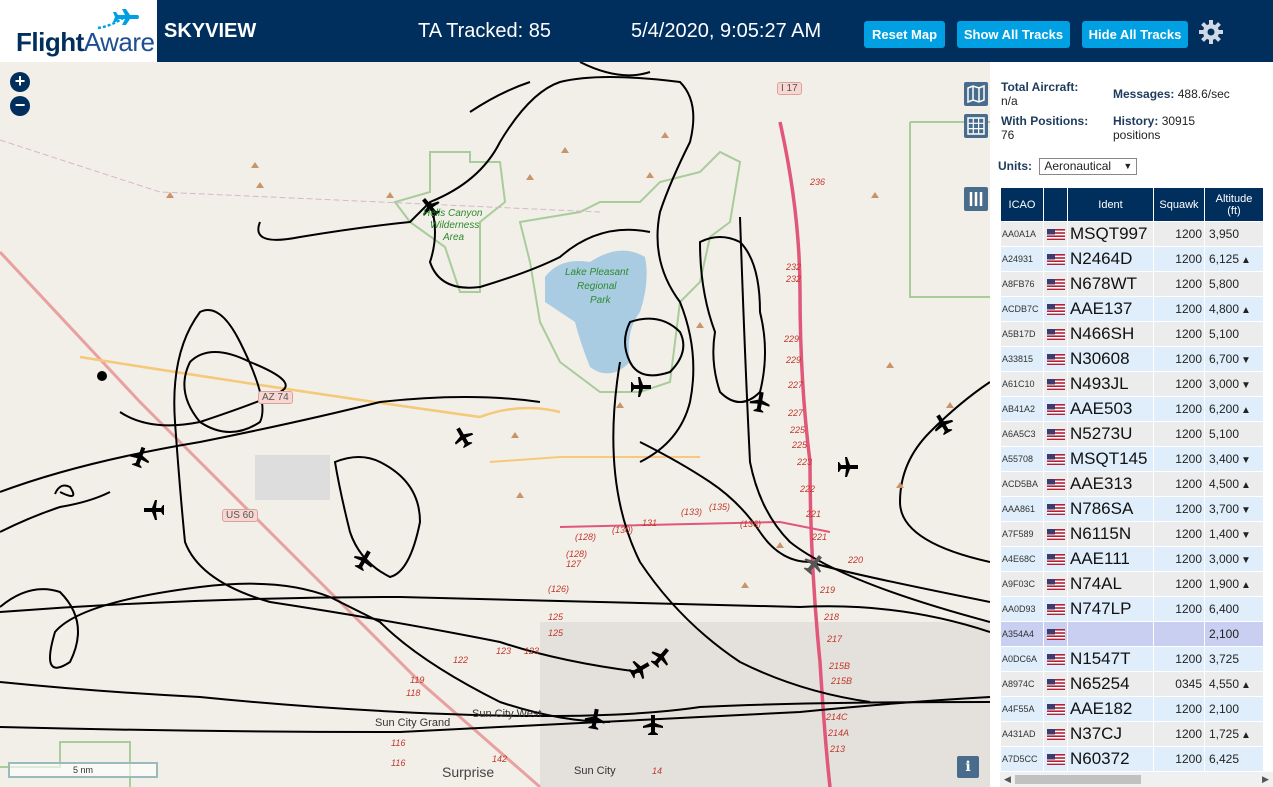 Image resolution: width=1273 pixels, height=787 pixels. I want to click on table-row: A431AD N37CJ 1200 1,725 ▲, so click(1132, 734).